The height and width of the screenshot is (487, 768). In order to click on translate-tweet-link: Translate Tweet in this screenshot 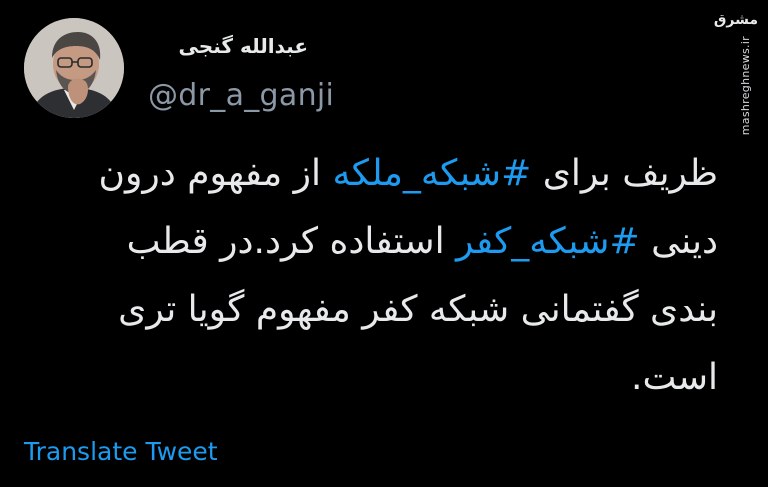, I will do `click(121, 451)`.